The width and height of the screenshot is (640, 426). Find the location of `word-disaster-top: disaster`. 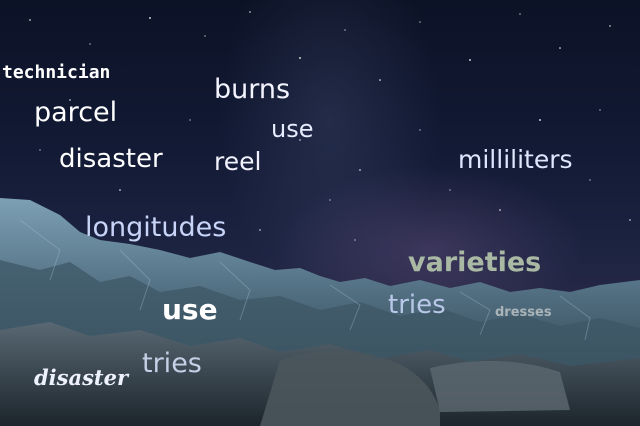

word-disaster-top: disaster is located at coordinates (111, 159).